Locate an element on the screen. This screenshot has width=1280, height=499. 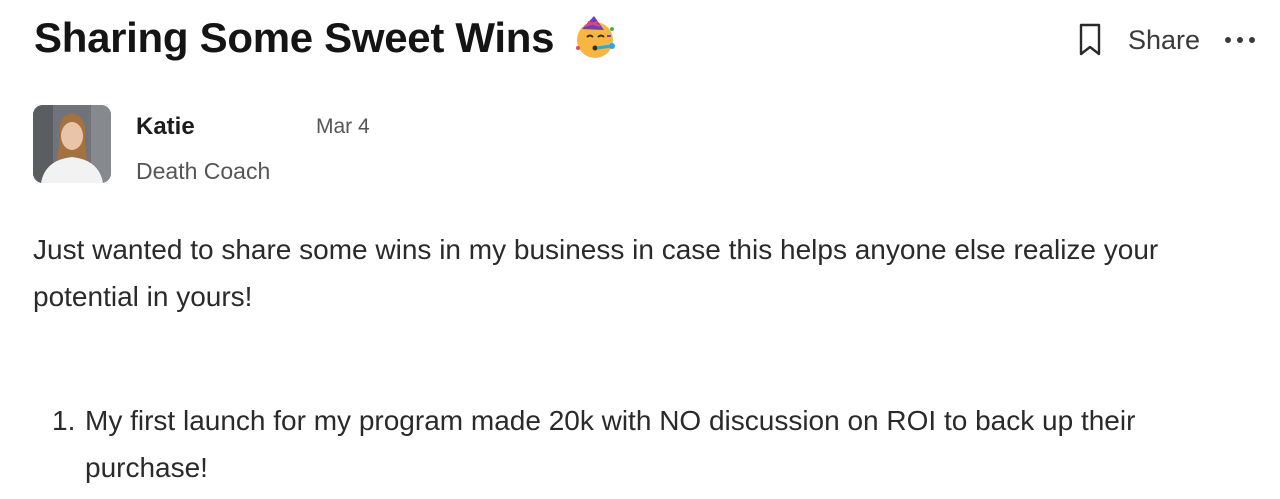
author-avatar is located at coordinates (72, 144).